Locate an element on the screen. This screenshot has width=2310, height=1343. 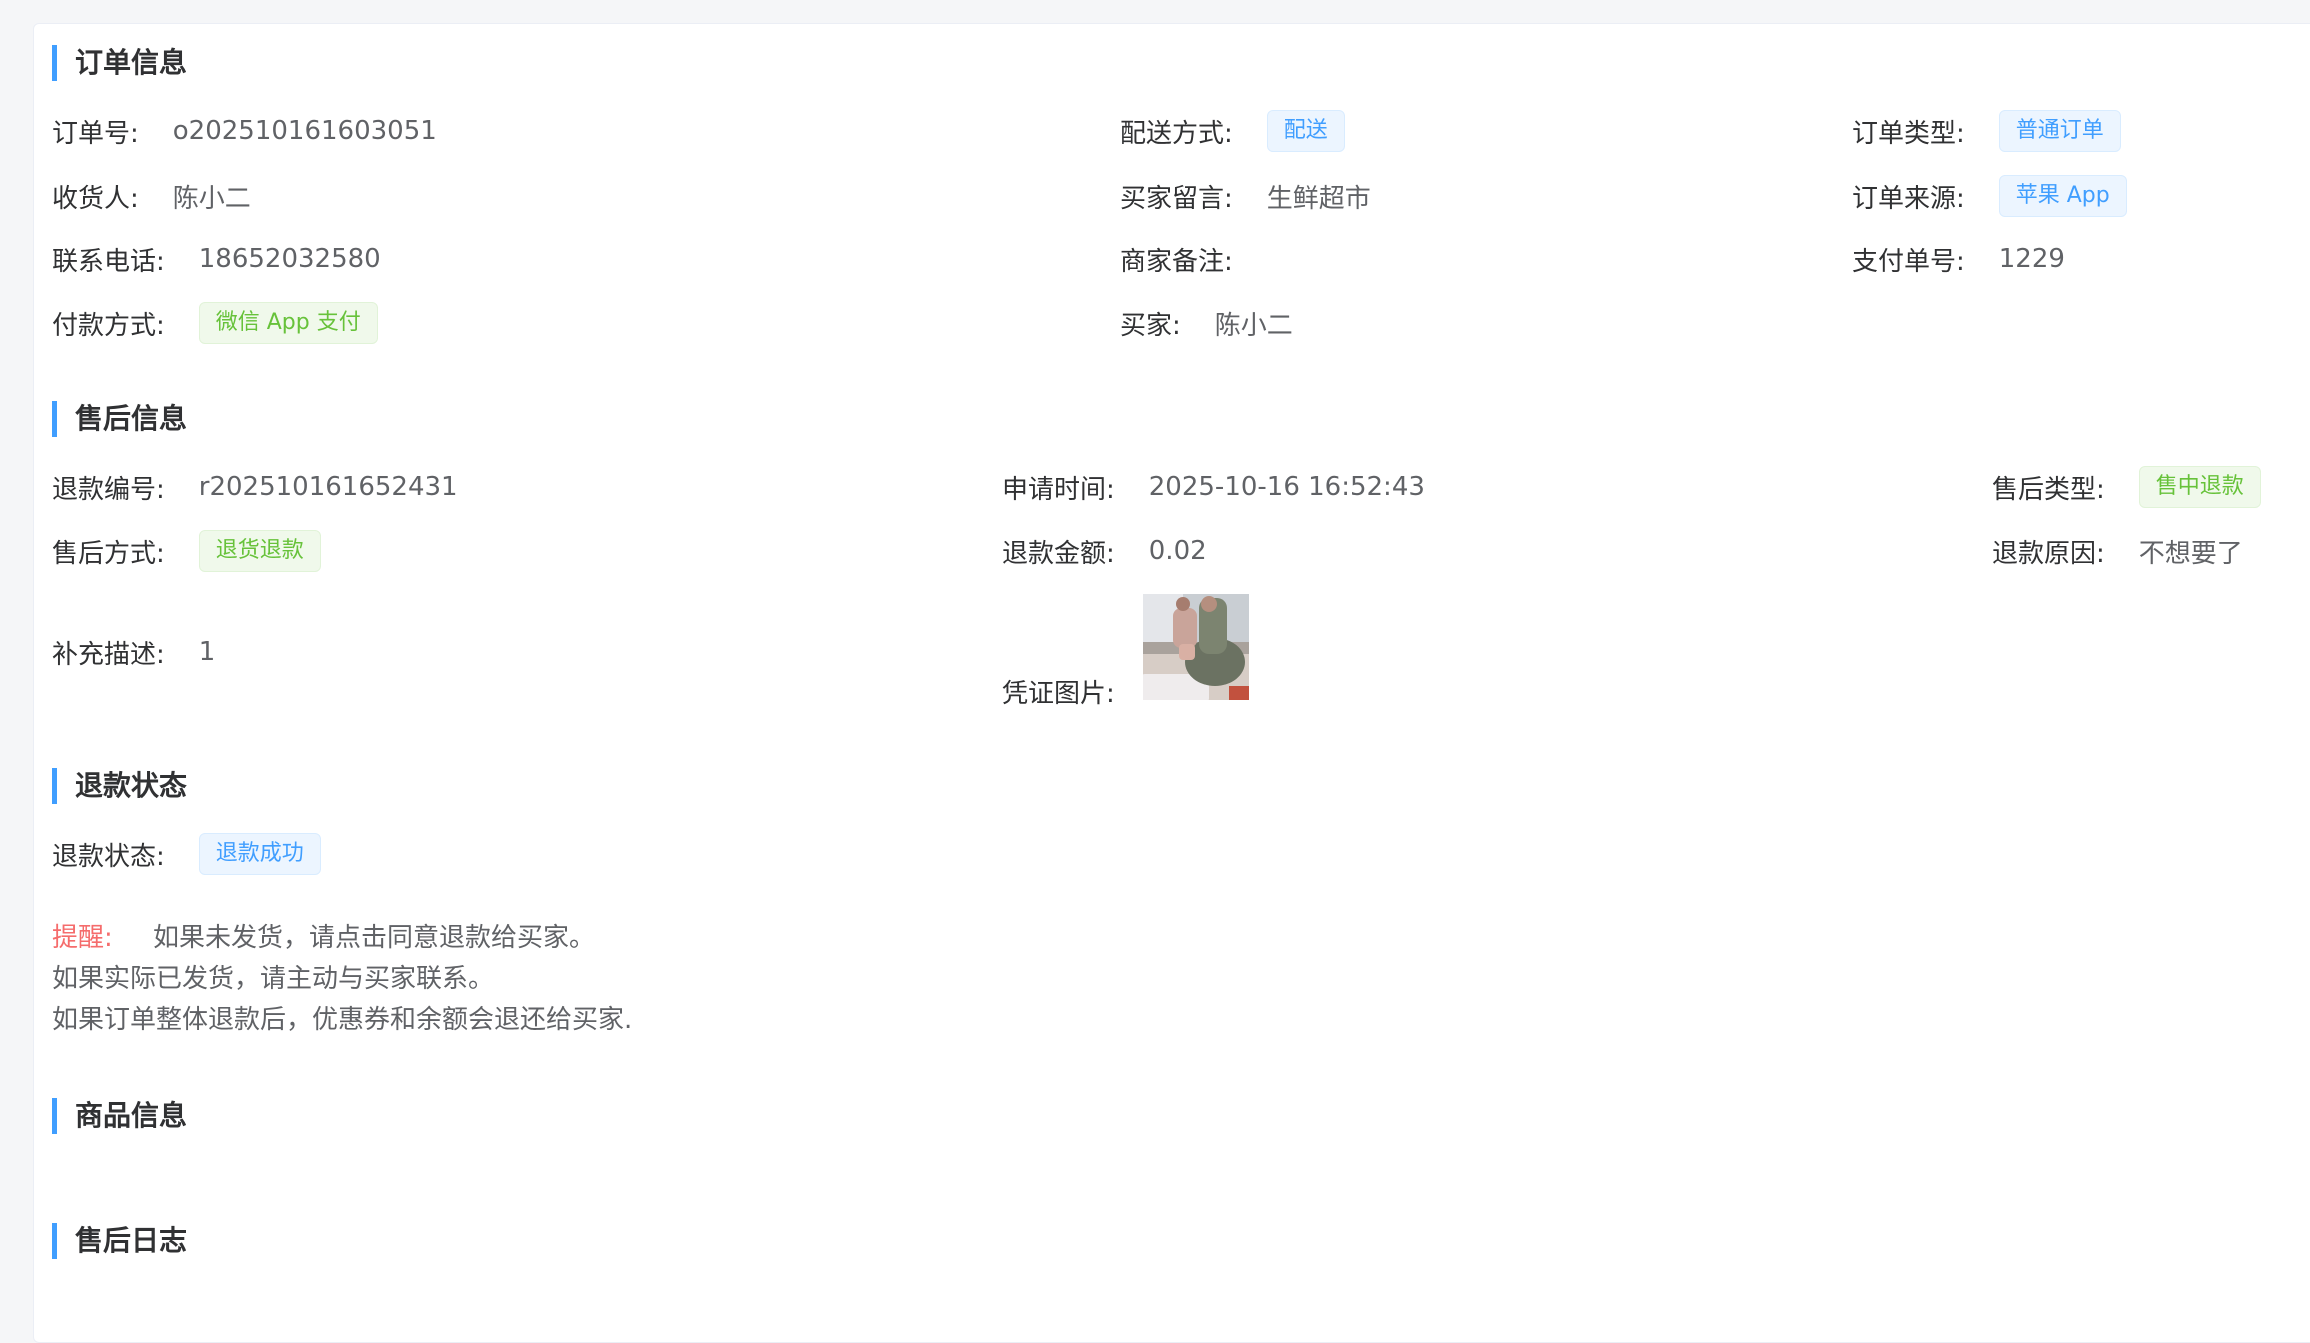
field-supplement-desc: 补充描述: 1 is located at coordinates (133, 652).